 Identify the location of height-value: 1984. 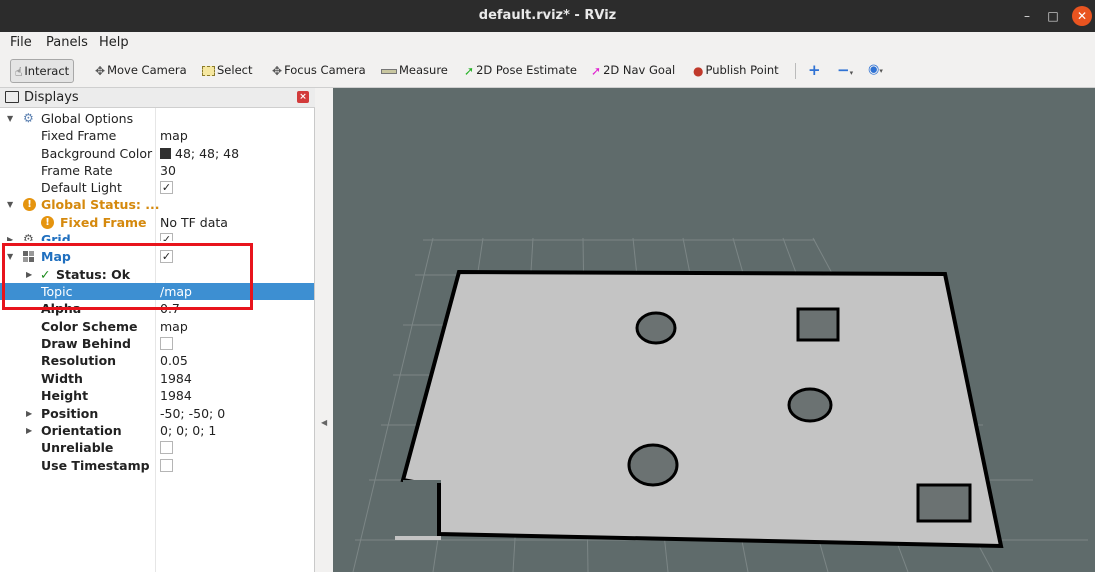
(176, 395).